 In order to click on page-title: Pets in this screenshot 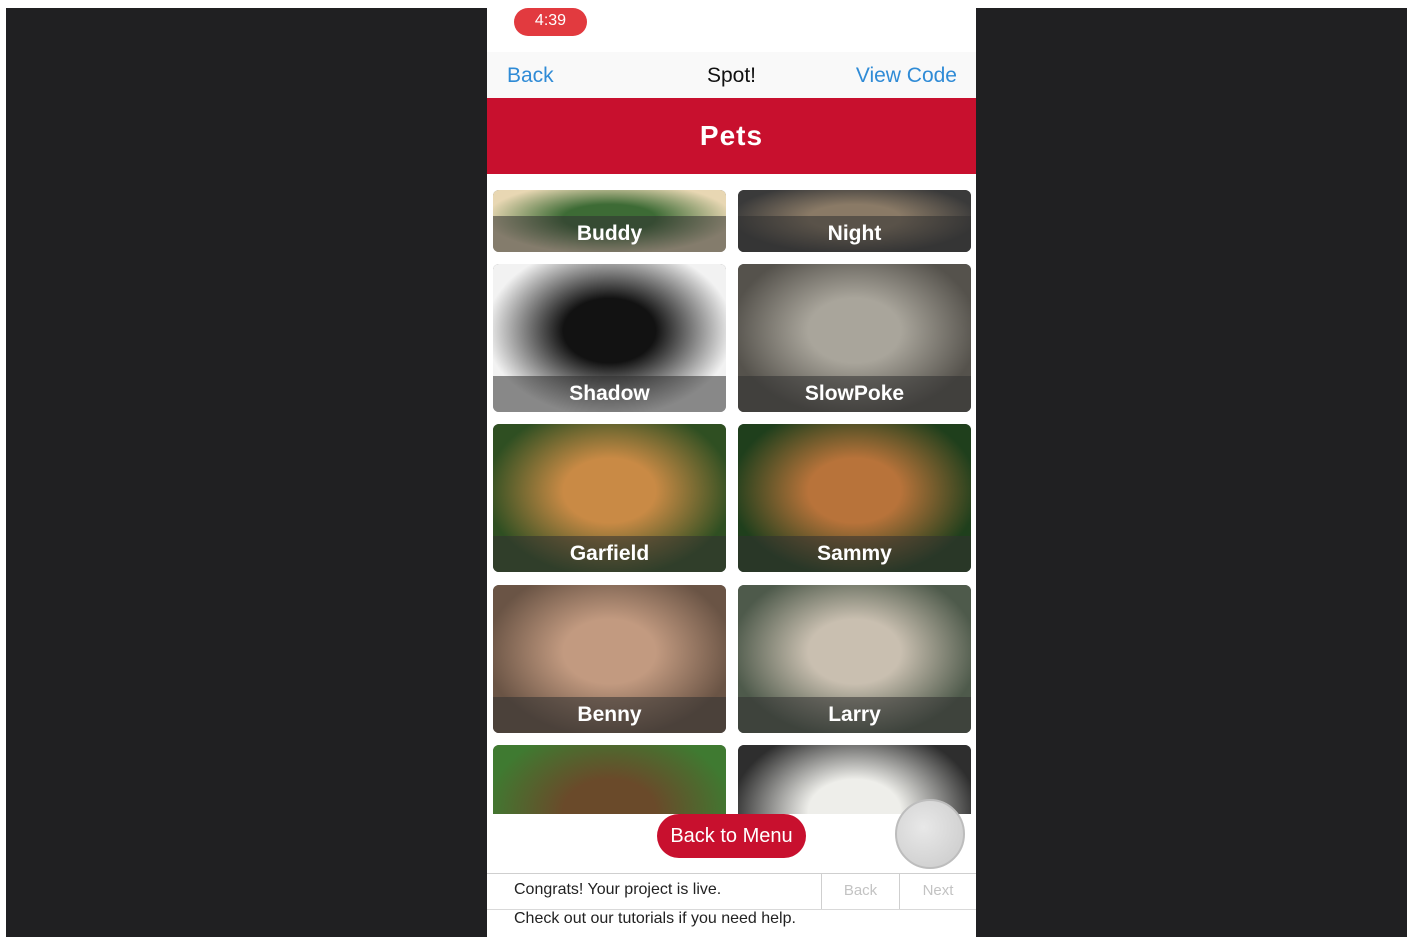, I will do `click(731, 136)`.